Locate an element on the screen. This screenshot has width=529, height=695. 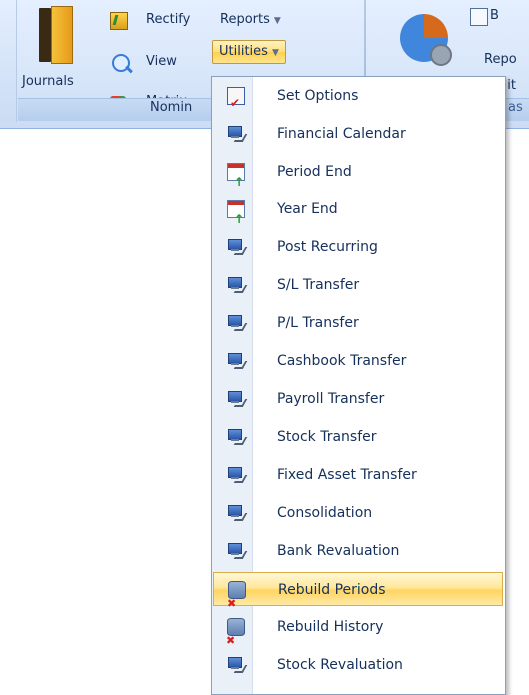
menu-item-label: Stock Revaluation is located at coordinates (340, 665).